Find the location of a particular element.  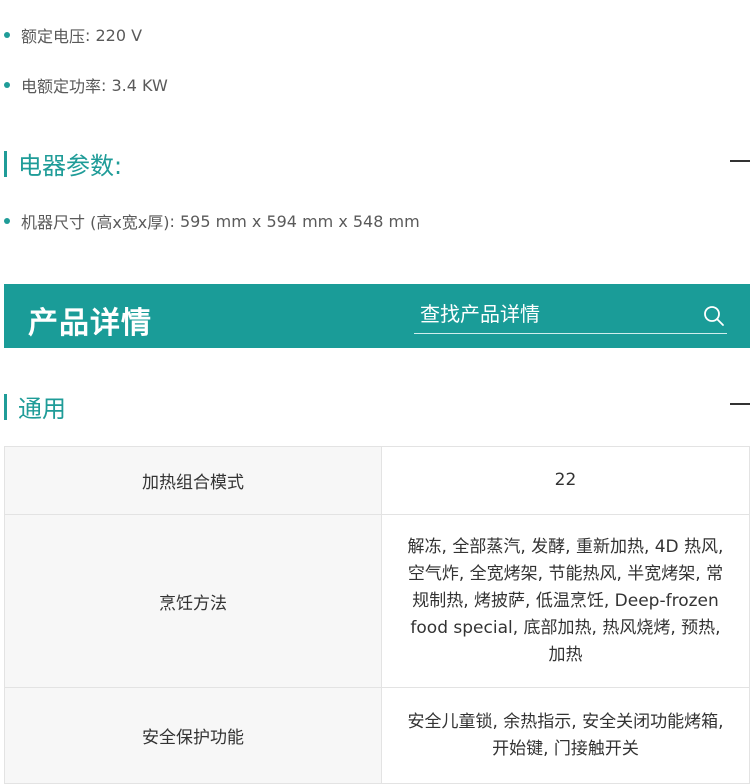

spec-item-dimensions: 机器尺寸 (高x宽x厚): 595 mm x 594 mm x 548 mm is located at coordinates (210, 221).